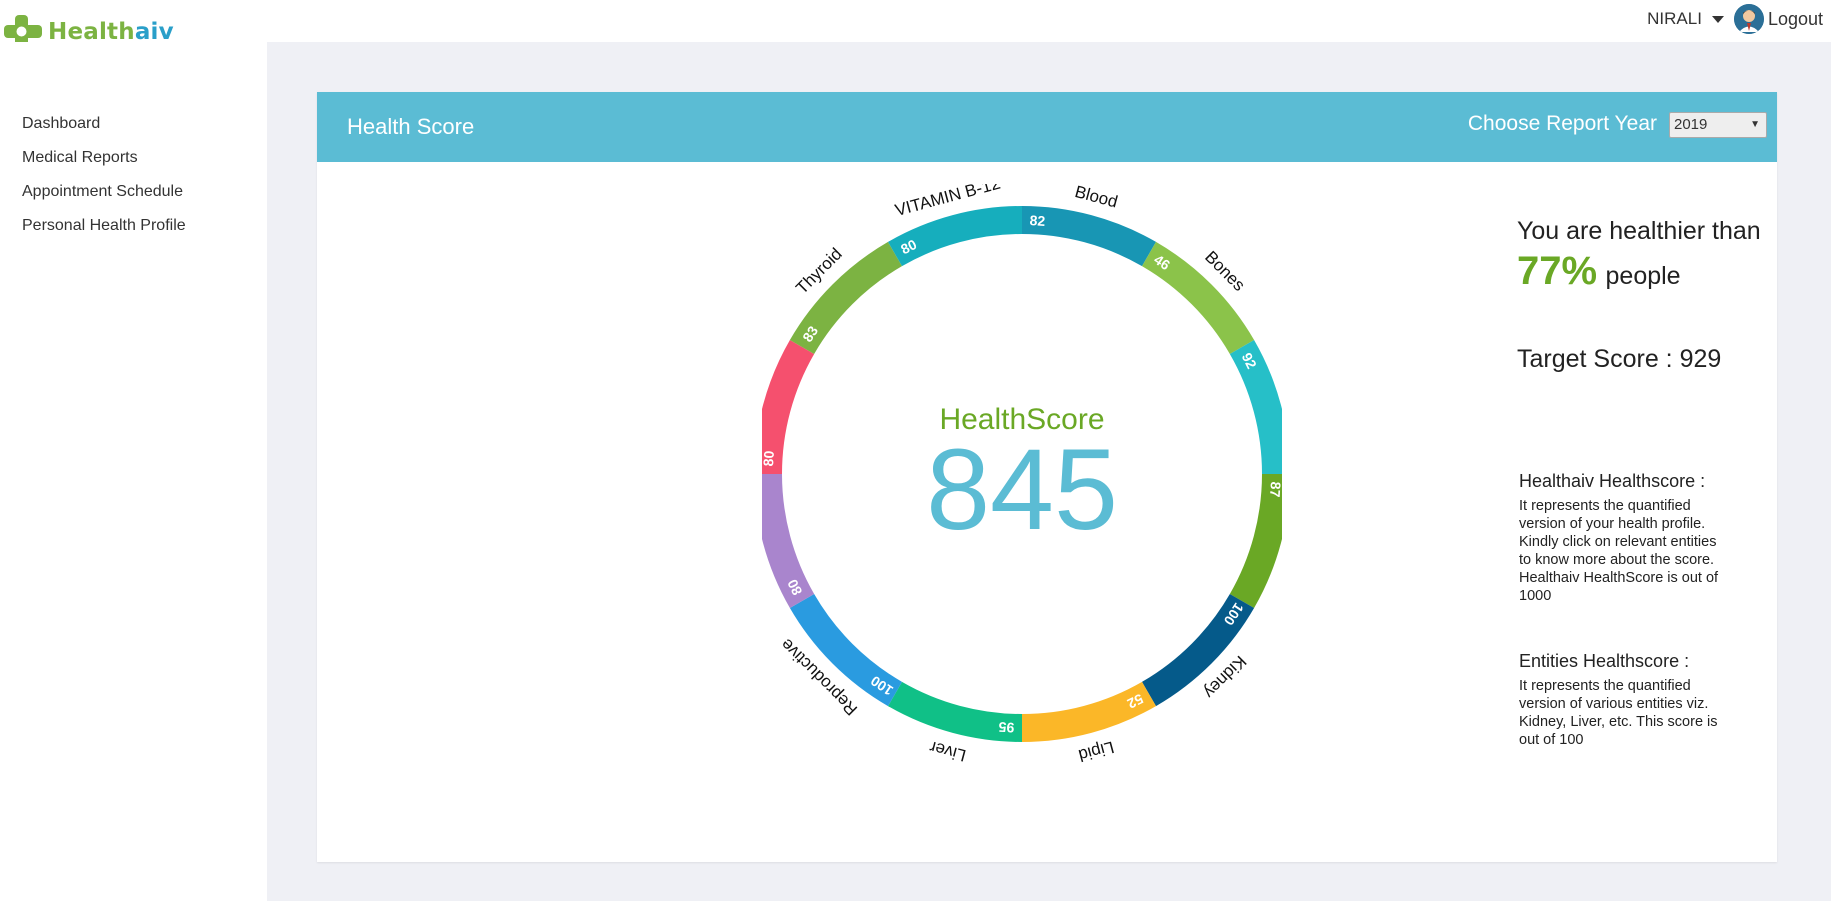  I want to click on year-select: 2019 ▼, so click(1718, 125).